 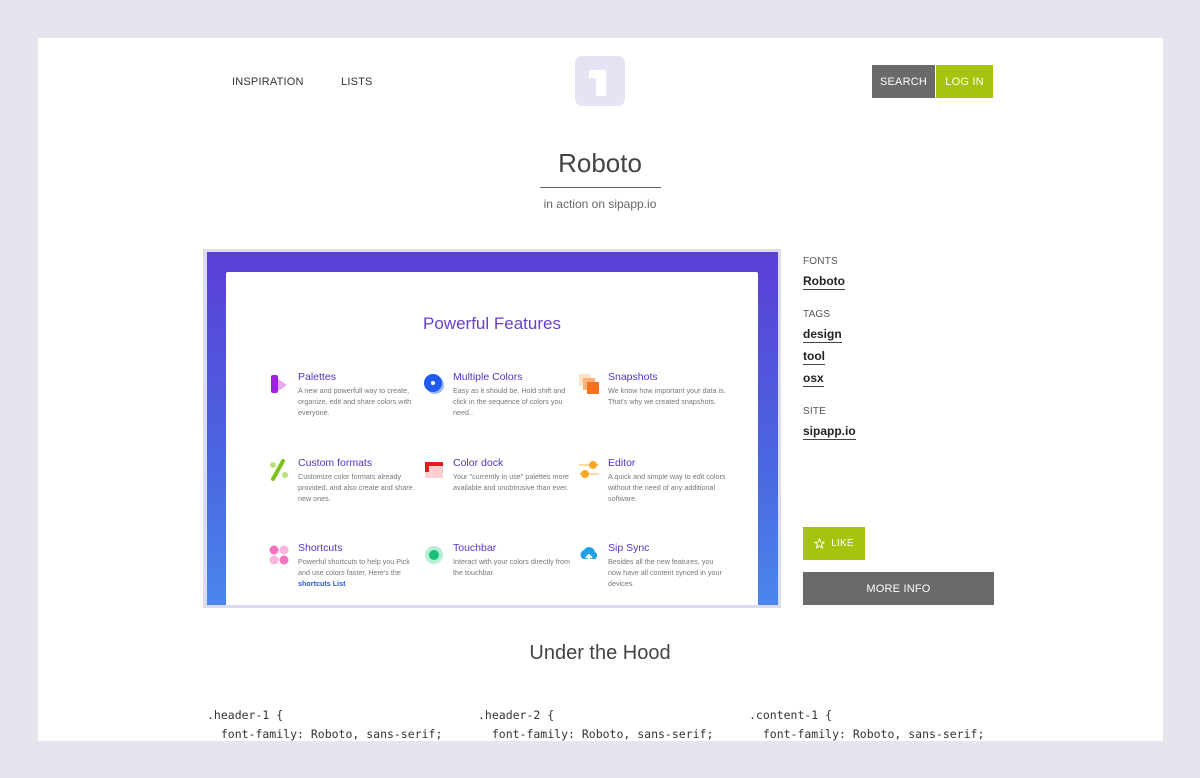 What do you see at coordinates (817, 314) in the screenshot?
I see `tags-label: TAGS` at bounding box center [817, 314].